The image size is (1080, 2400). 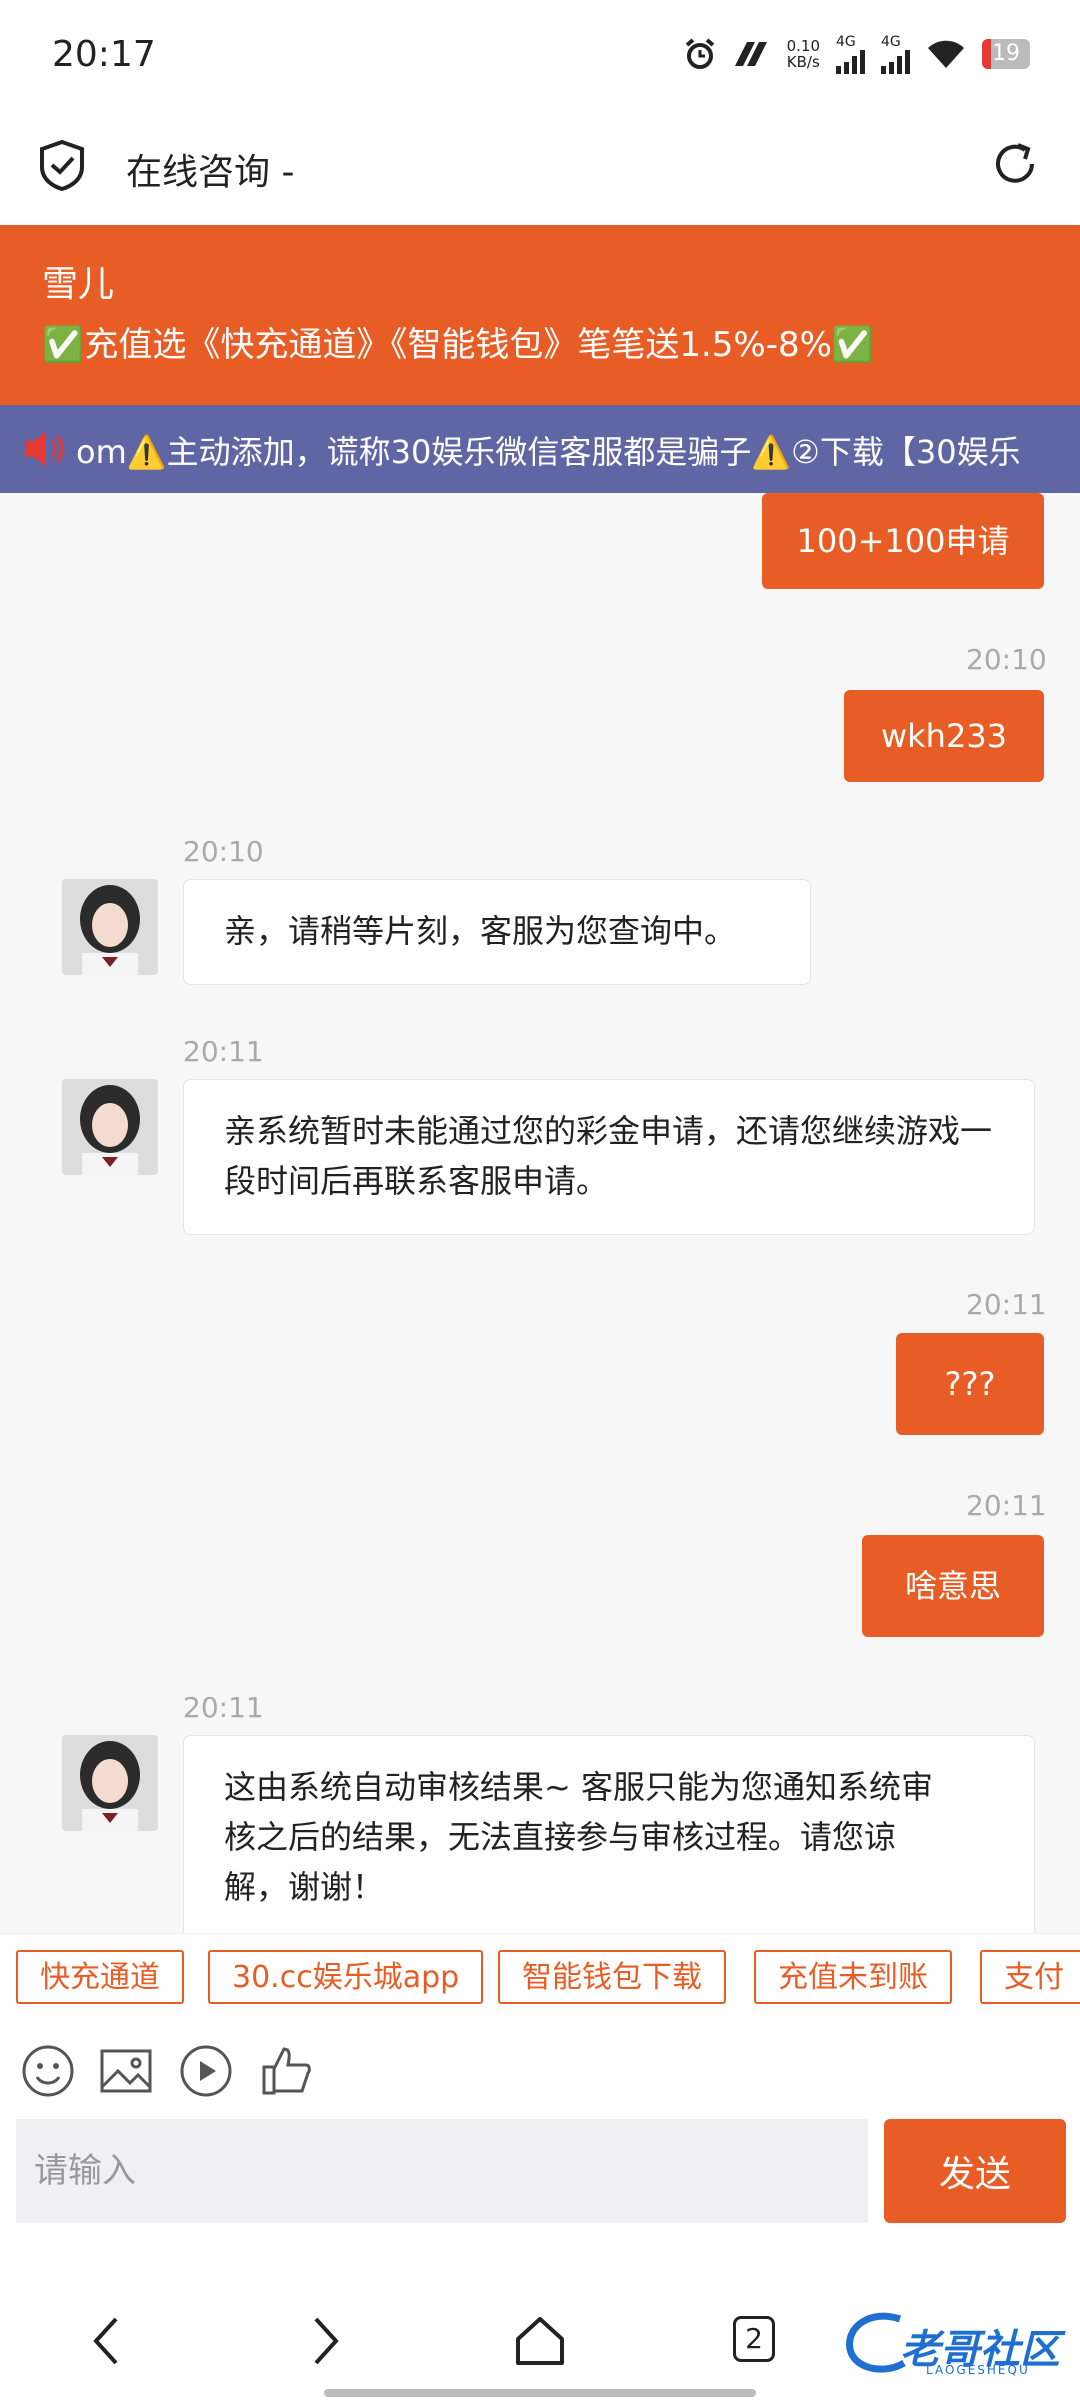 What do you see at coordinates (978, 2370) in the screenshot?
I see `watermark-subtext: LAOGESHEQU` at bounding box center [978, 2370].